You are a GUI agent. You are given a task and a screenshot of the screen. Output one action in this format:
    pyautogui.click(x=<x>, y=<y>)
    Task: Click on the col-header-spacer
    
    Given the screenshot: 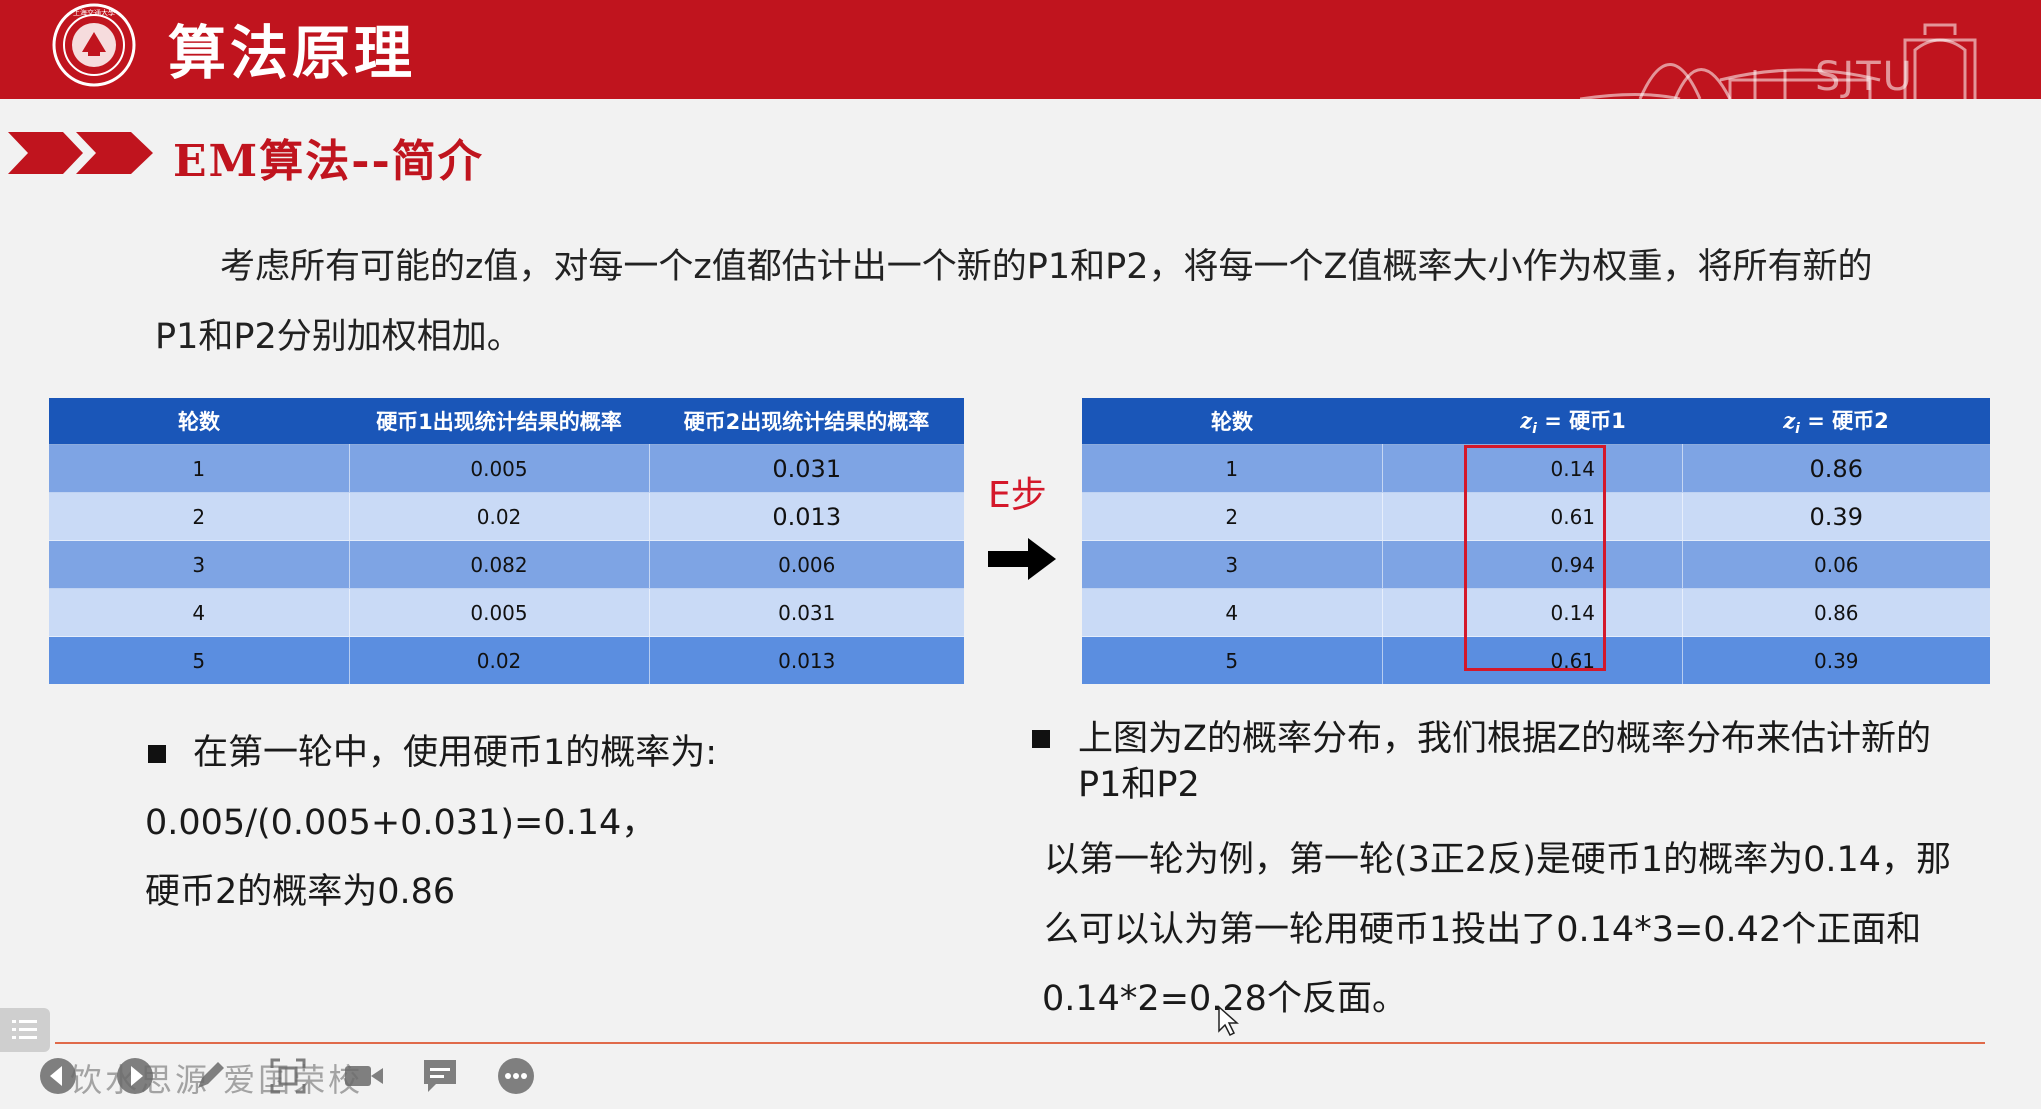 What is the action you would take?
    pyautogui.click(x=1423, y=421)
    